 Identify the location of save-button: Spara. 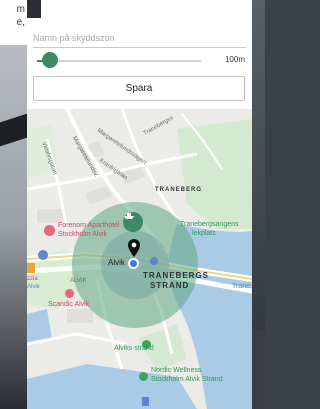
(139, 88).